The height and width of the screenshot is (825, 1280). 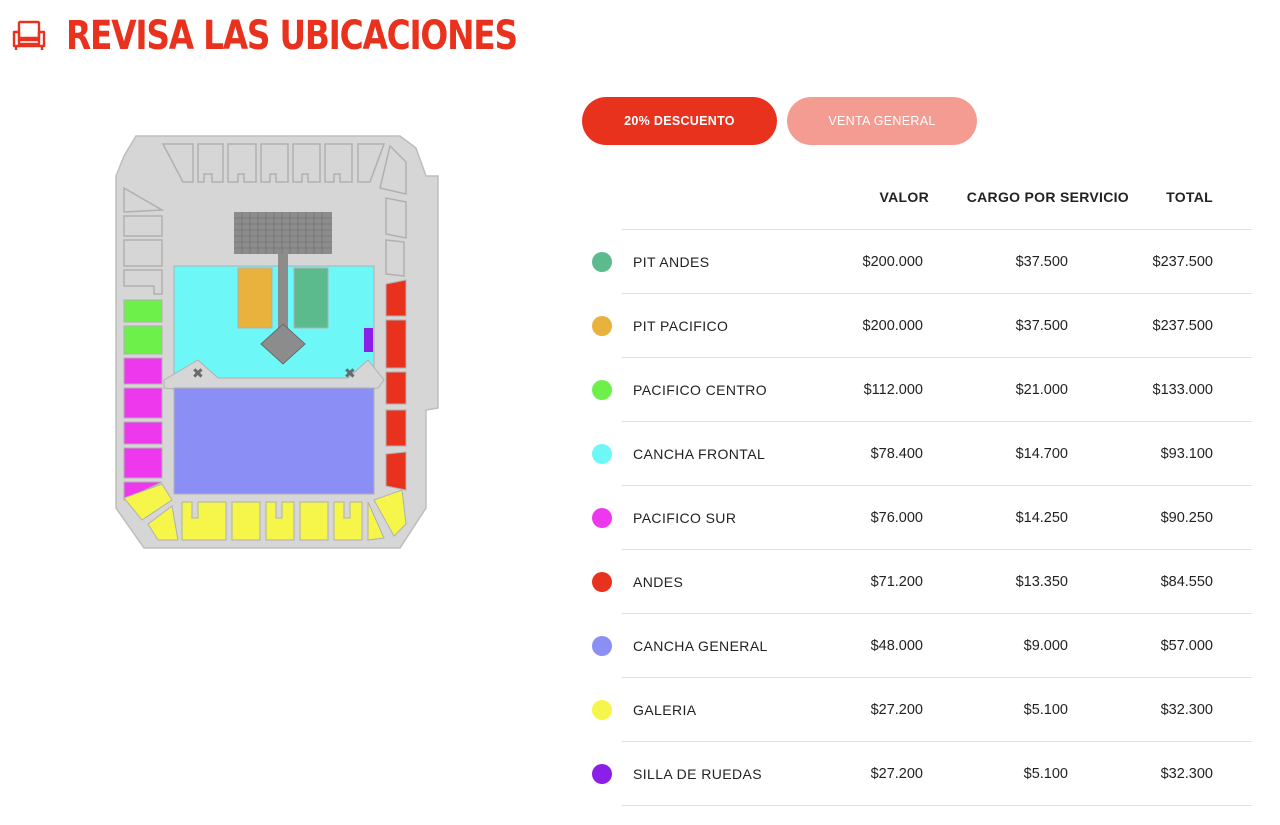 I want to click on section-silla-de-ruedas, so click(x=368, y=340).